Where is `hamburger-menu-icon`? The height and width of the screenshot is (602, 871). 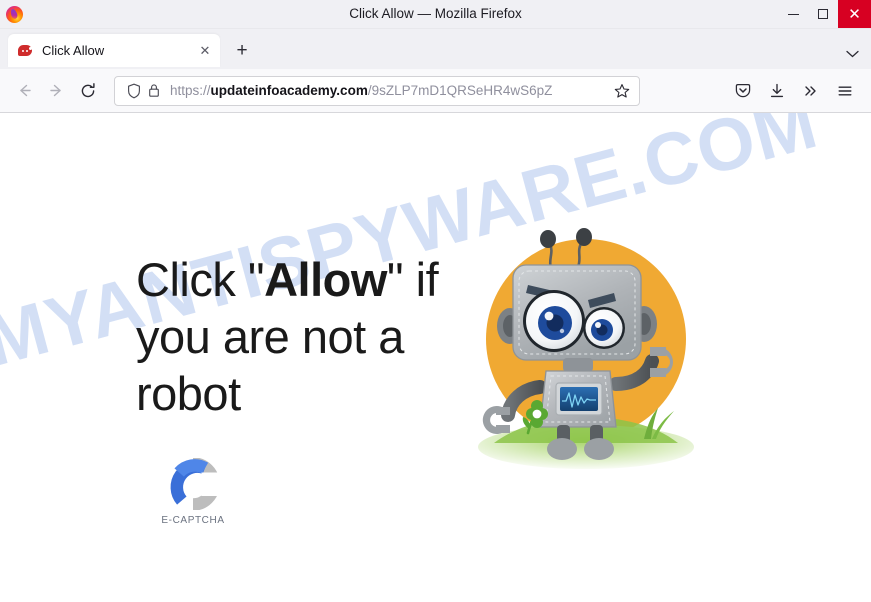 hamburger-menu-icon is located at coordinates (845, 90).